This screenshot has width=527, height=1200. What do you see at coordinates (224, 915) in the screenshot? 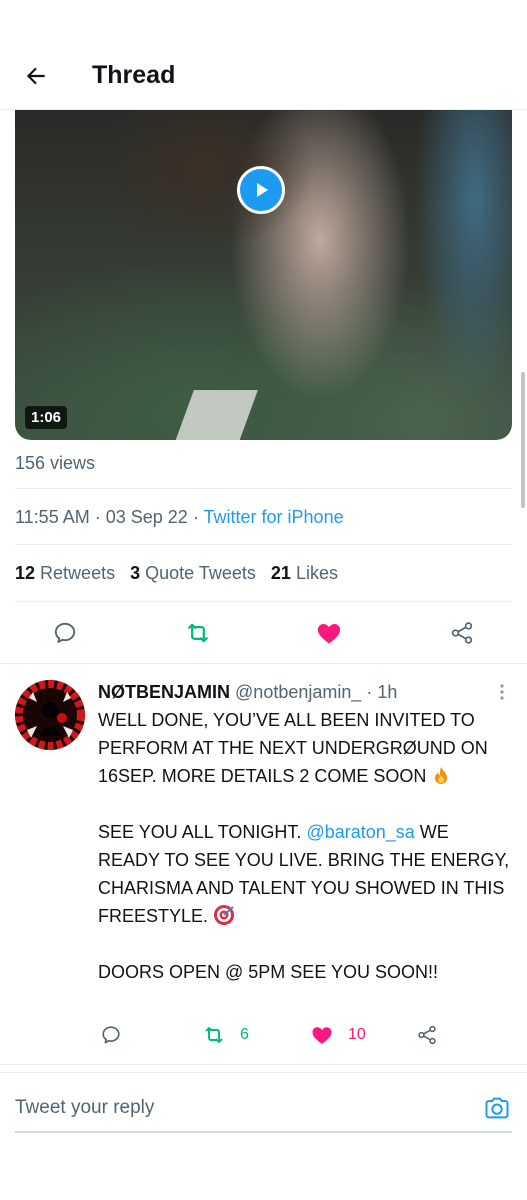
I see `target-icon` at bounding box center [224, 915].